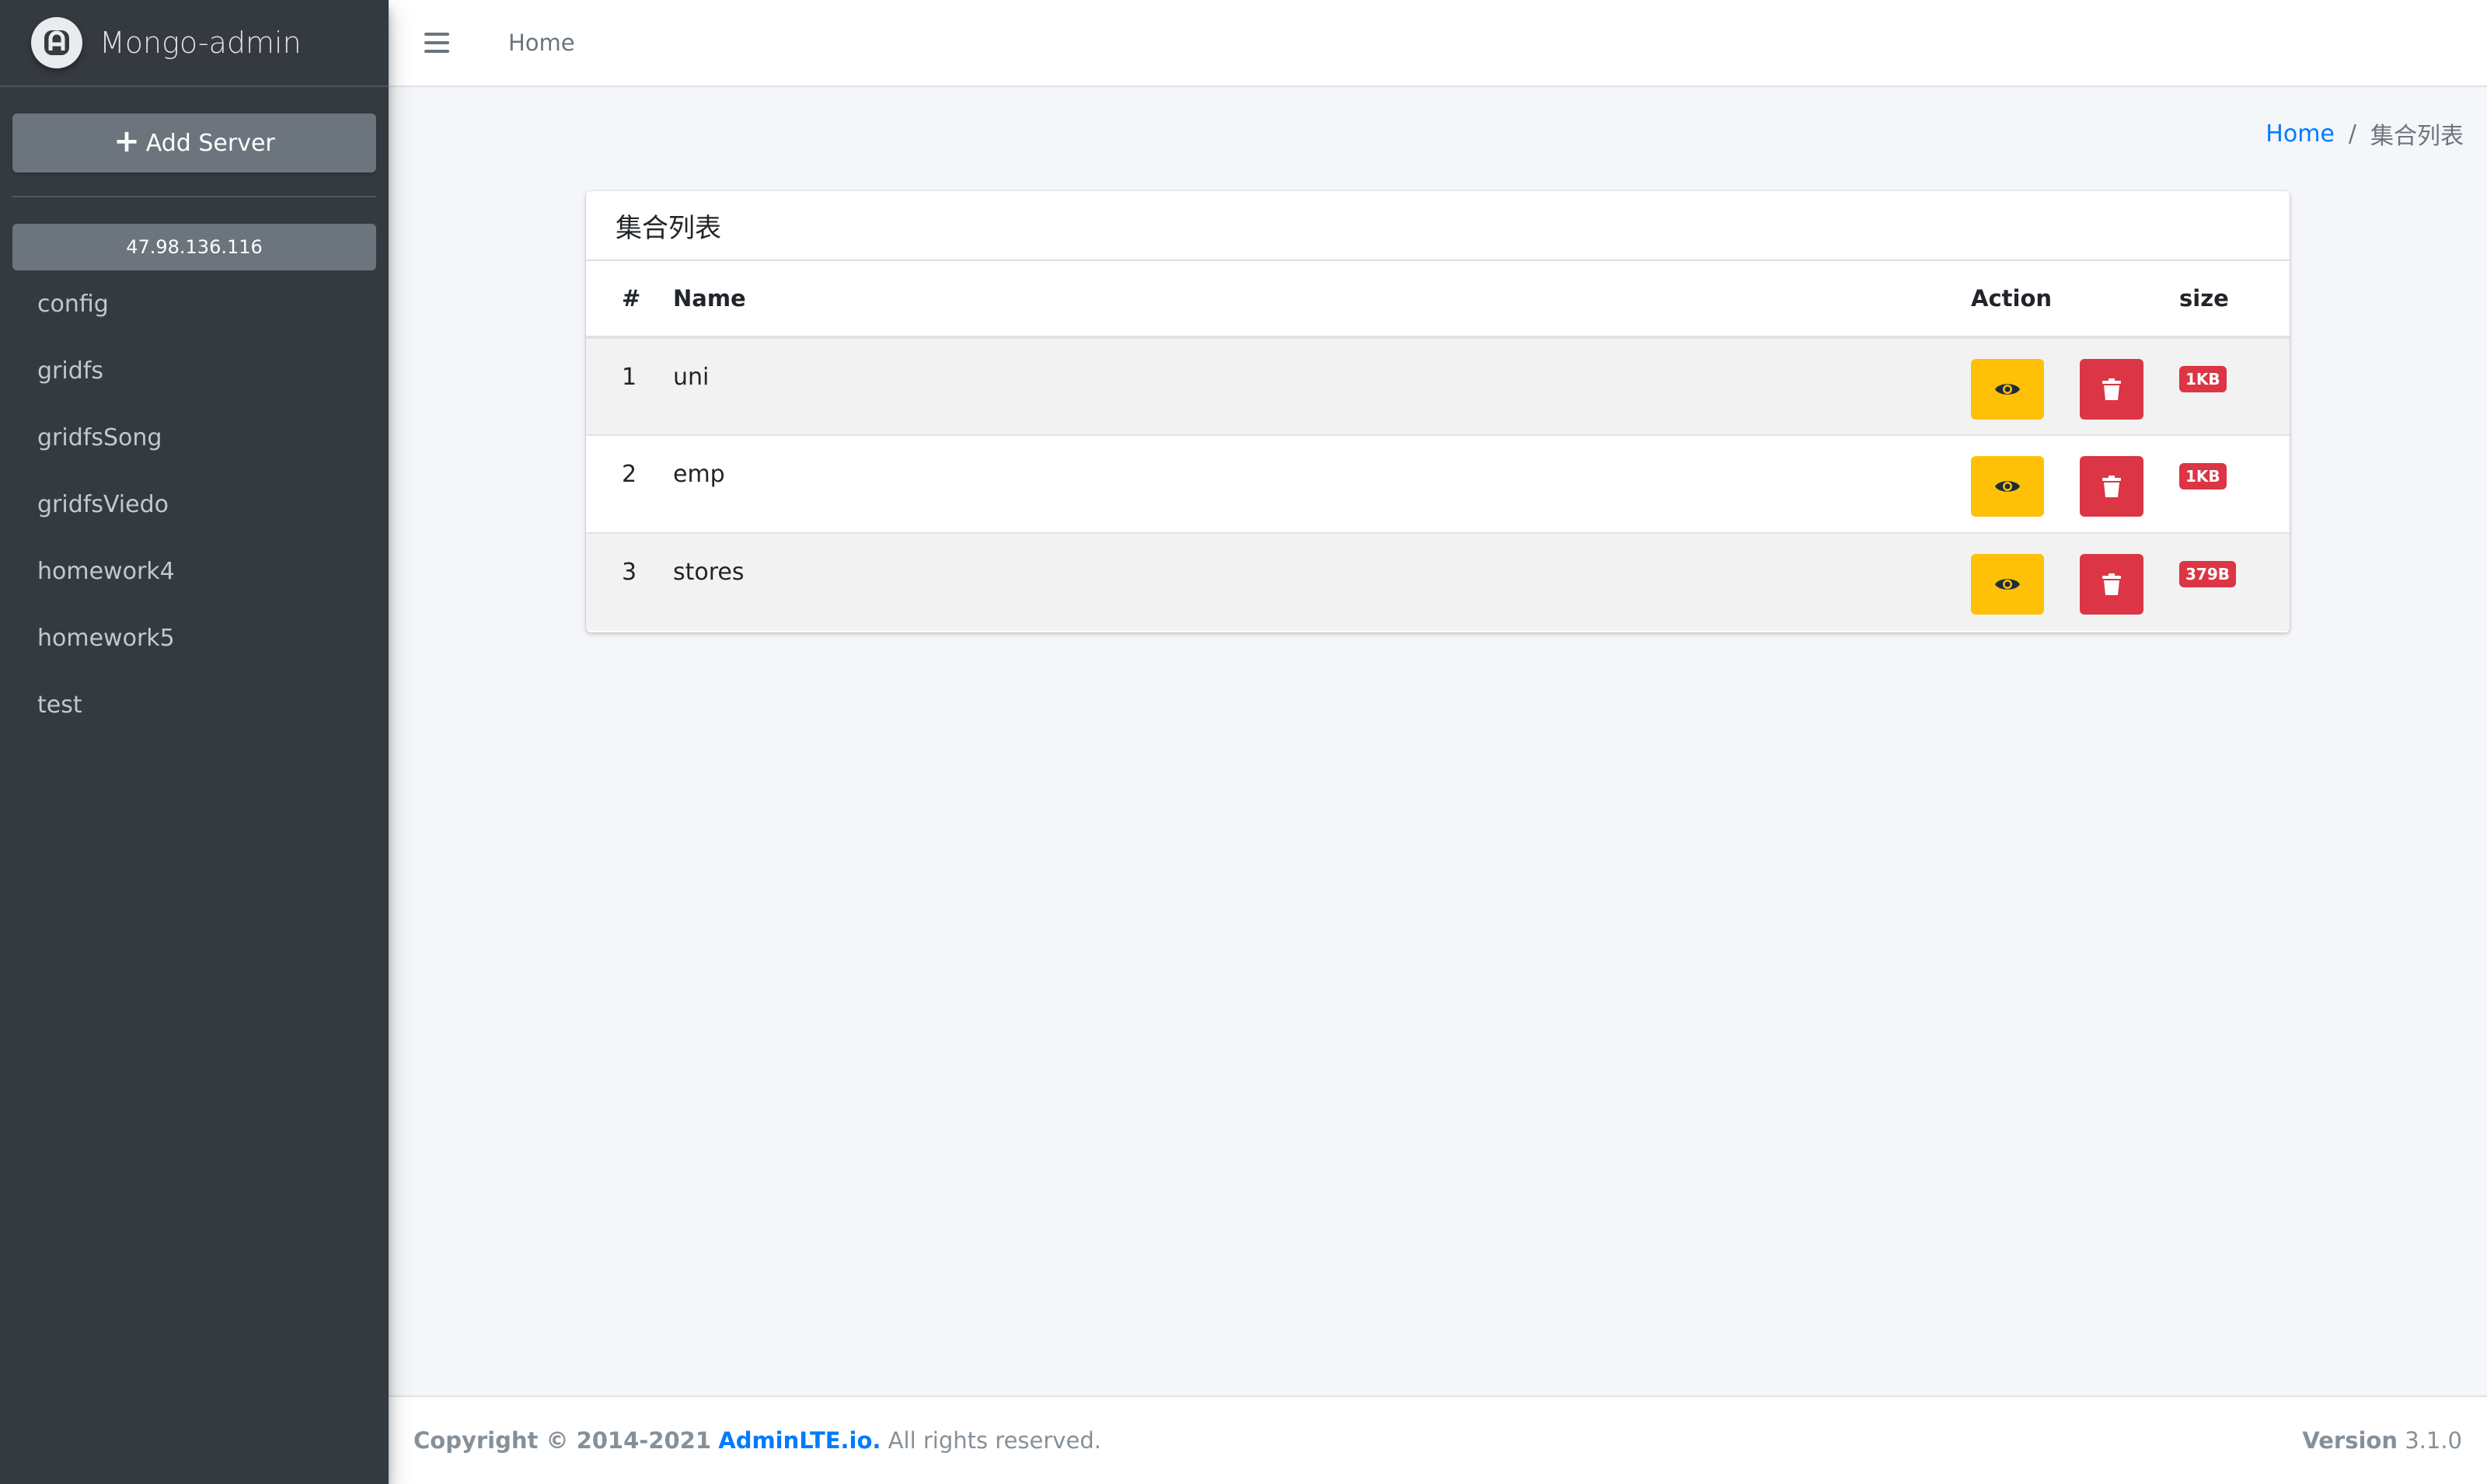 The image size is (2487, 1484). What do you see at coordinates (195, 637) in the screenshot?
I see `sidebar-item-homework5: homework5` at bounding box center [195, 637].